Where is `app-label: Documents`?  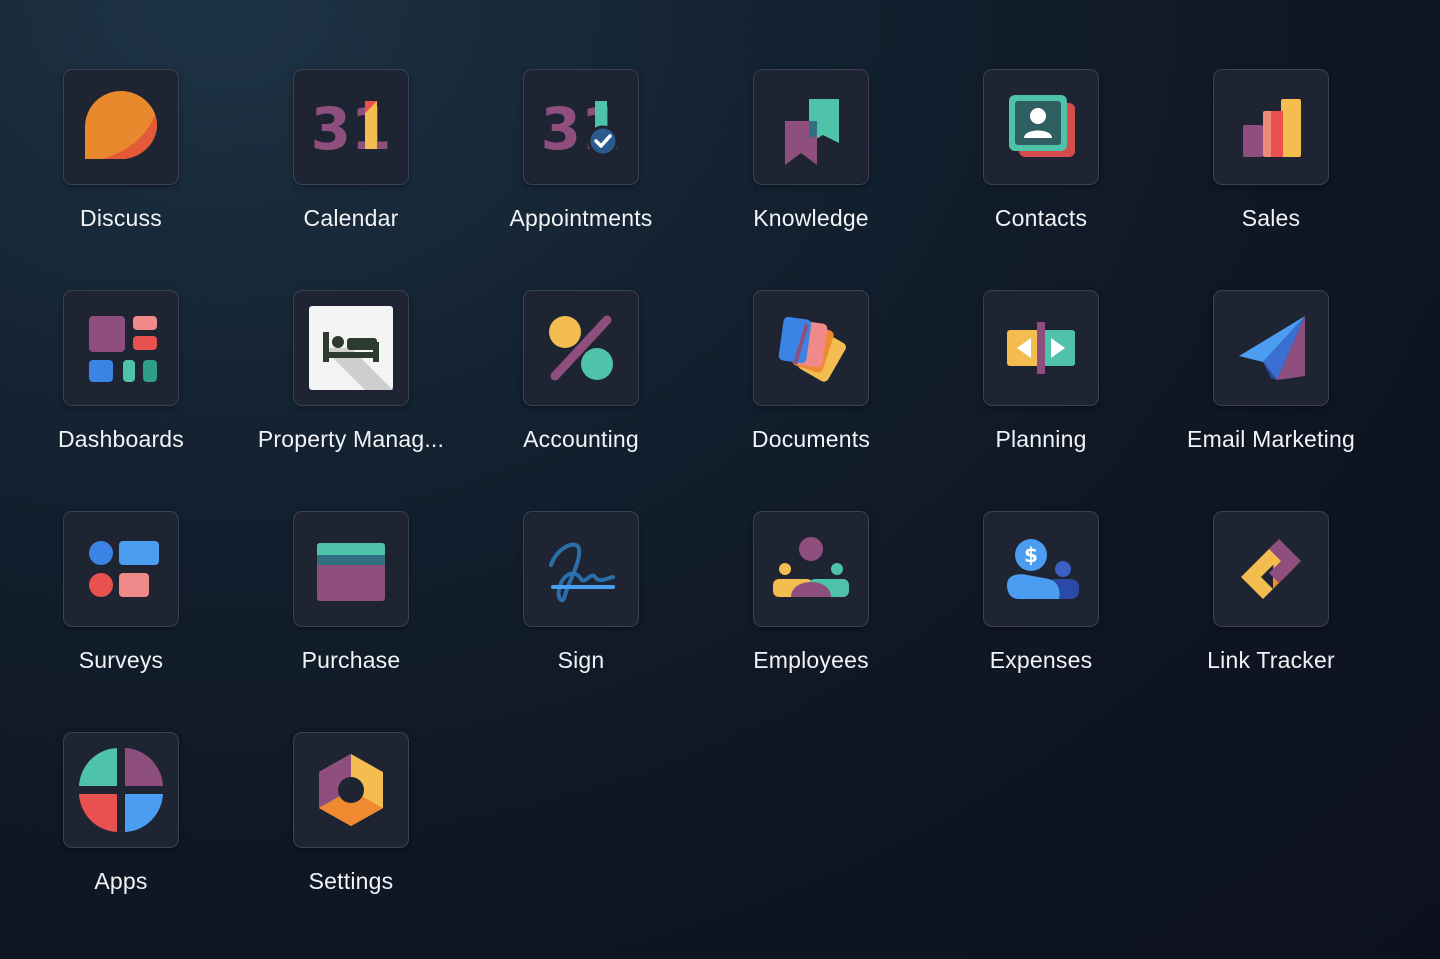 app-label: Documents is located at coordinates (811, 439).